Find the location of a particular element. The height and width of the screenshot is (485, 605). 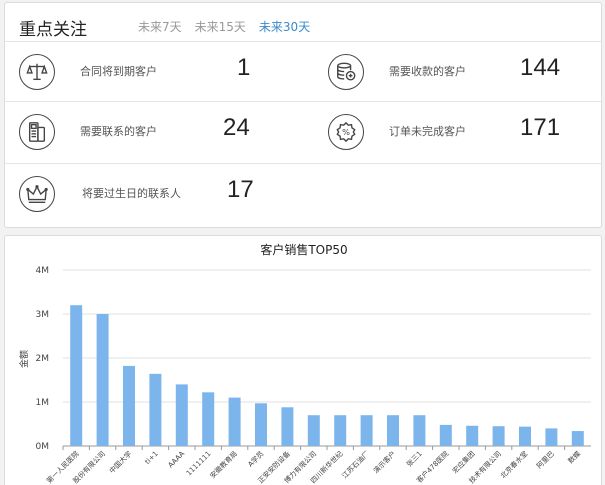

stat-unfinished-orders: % 订单未完成客户 171 is located at coordinates (459, 132).